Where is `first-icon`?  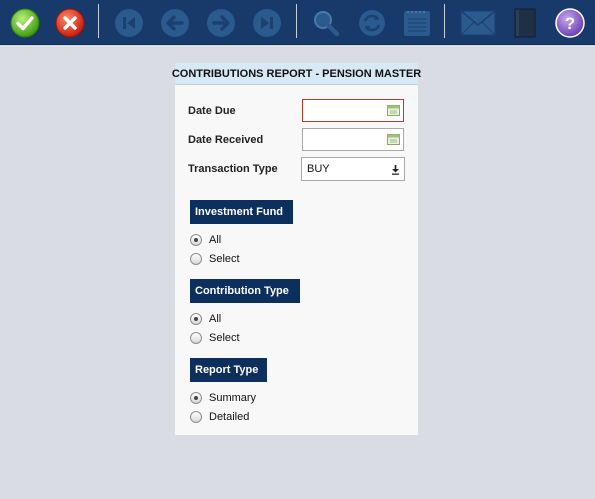 first-icon is located at coordinates (129, 23).